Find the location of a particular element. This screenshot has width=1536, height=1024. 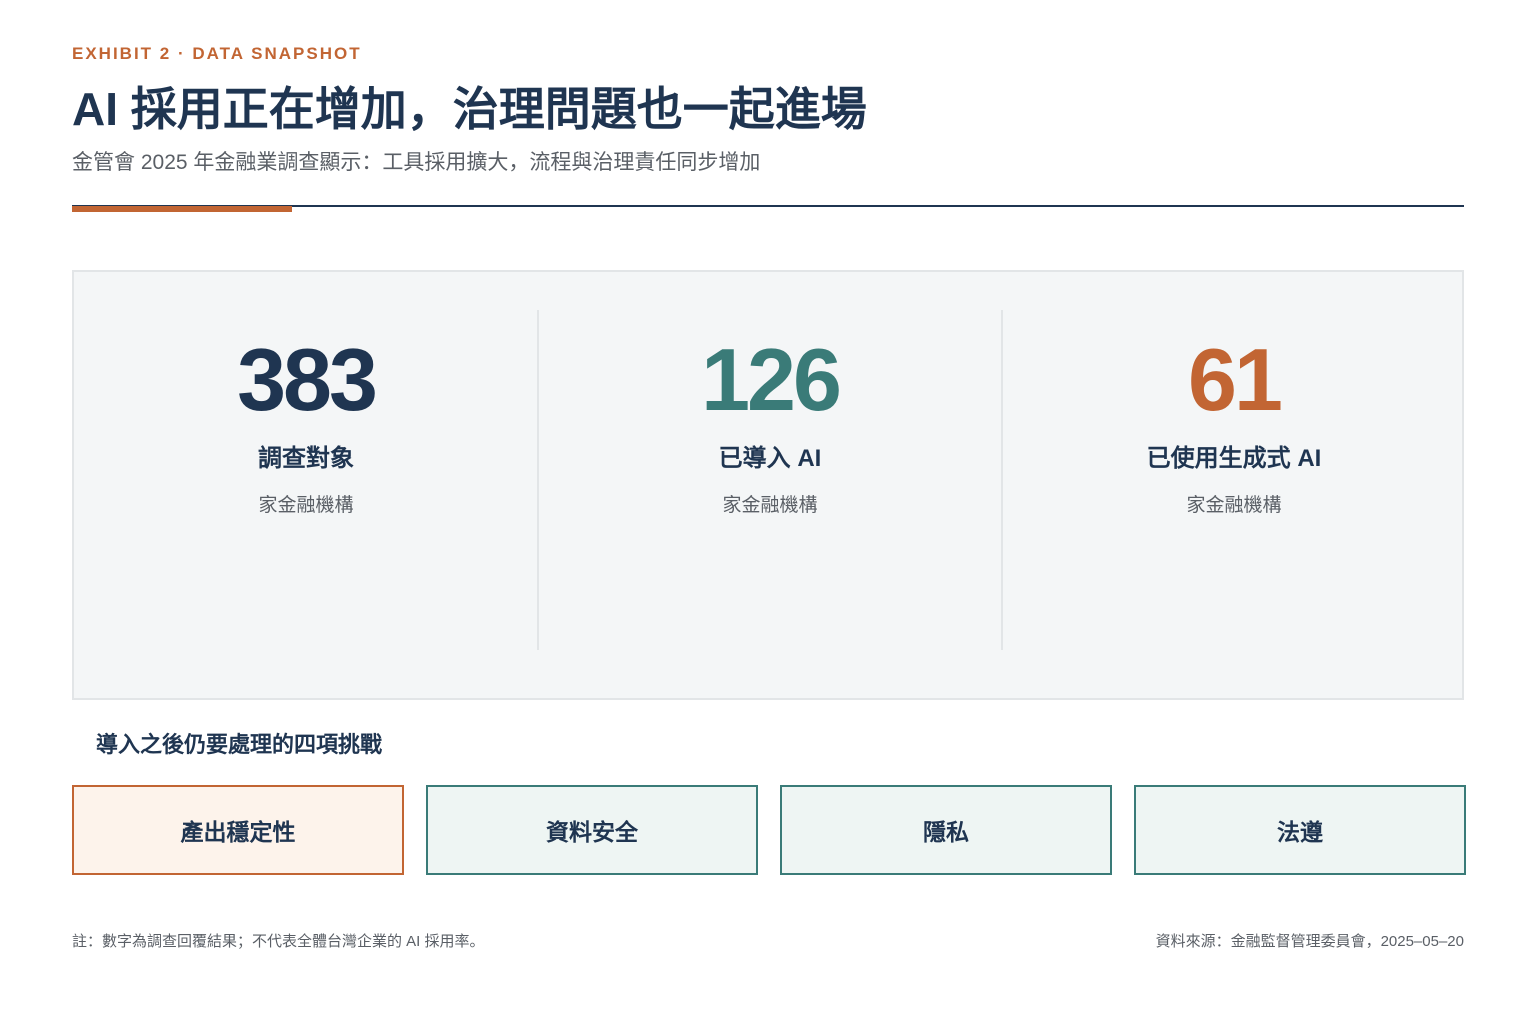

stat-number: 61 is located at coordinates (1235, 379).